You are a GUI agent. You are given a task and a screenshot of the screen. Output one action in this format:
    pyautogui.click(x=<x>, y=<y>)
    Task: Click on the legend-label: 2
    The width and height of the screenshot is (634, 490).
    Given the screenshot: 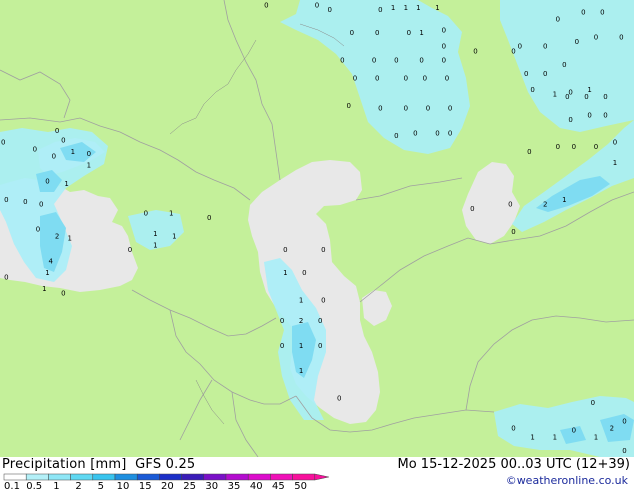 What is the action you would take?
    pyautogui.click(x=78, y=485)
    